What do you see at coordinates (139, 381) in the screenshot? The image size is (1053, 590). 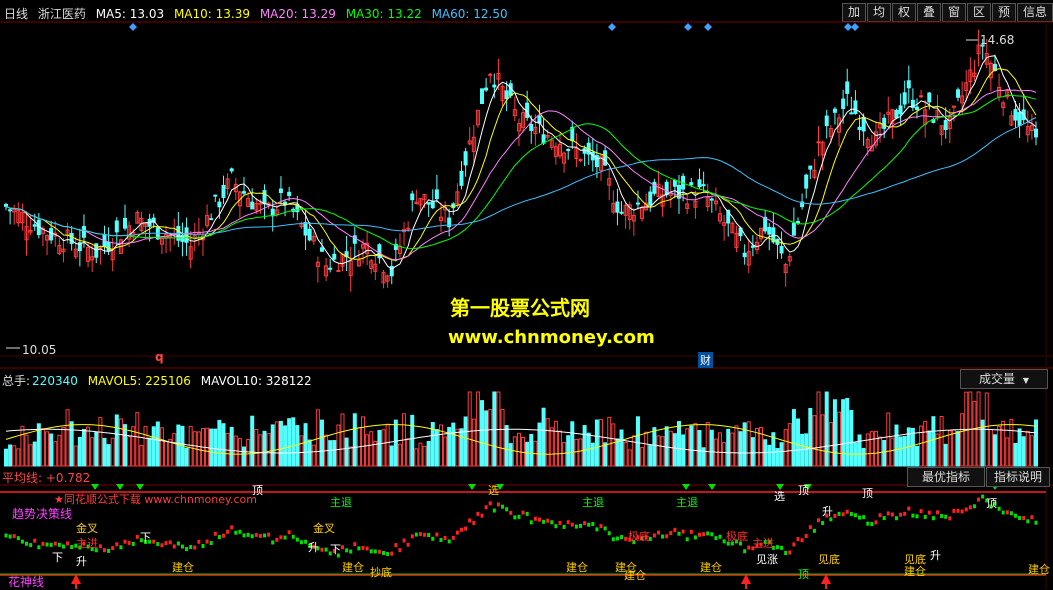 I see `mavol5-readout: MAVOL5: 225106` at bounding box center [139, 381].